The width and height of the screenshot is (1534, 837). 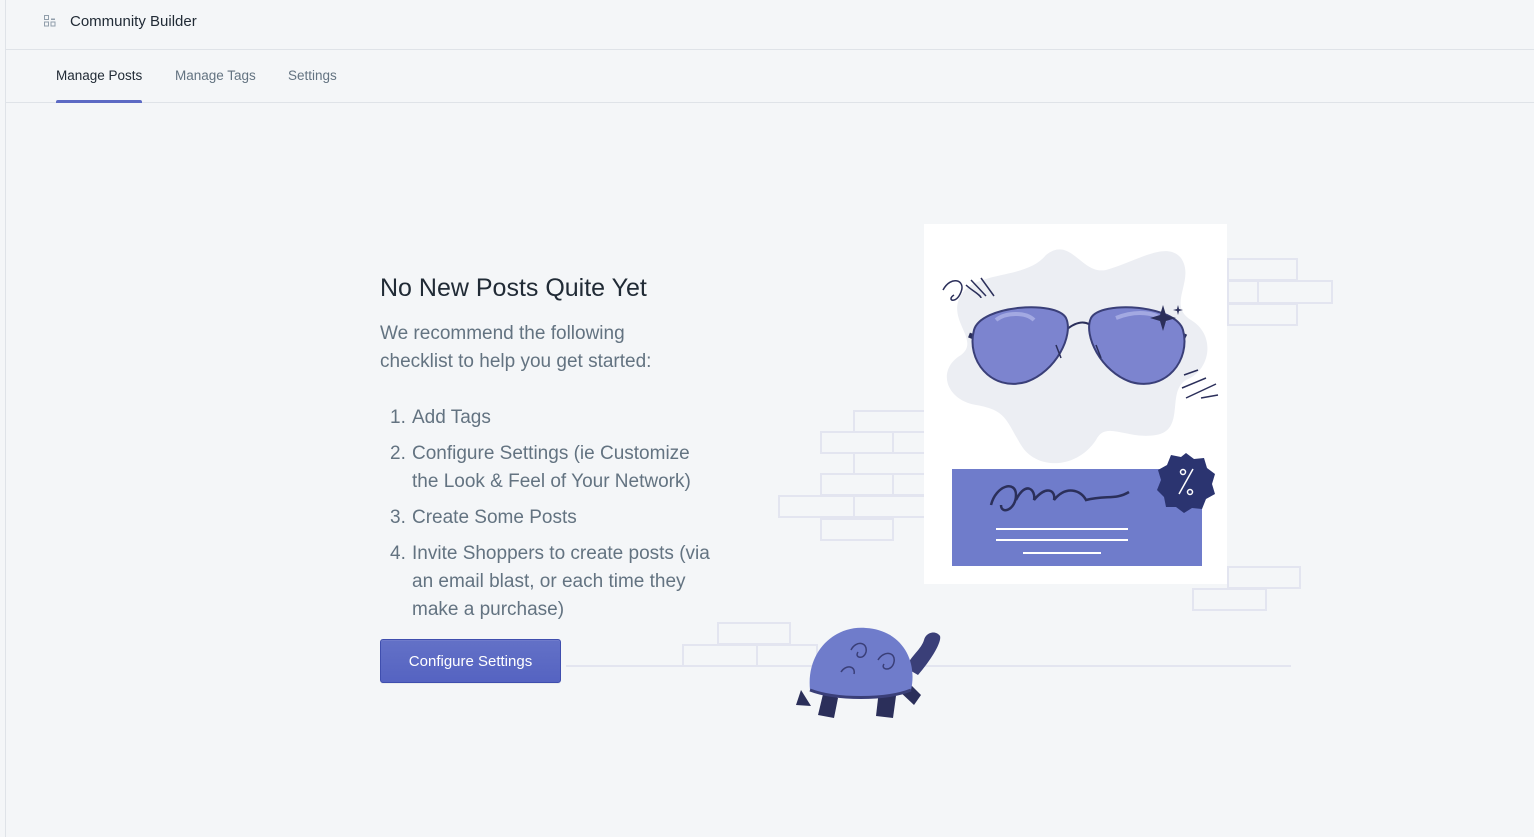 What do you see at coordinates (470, 661) in the screenshot?
I see `configure-settings-button: Configure Settings` at bounding box center [470, 661].